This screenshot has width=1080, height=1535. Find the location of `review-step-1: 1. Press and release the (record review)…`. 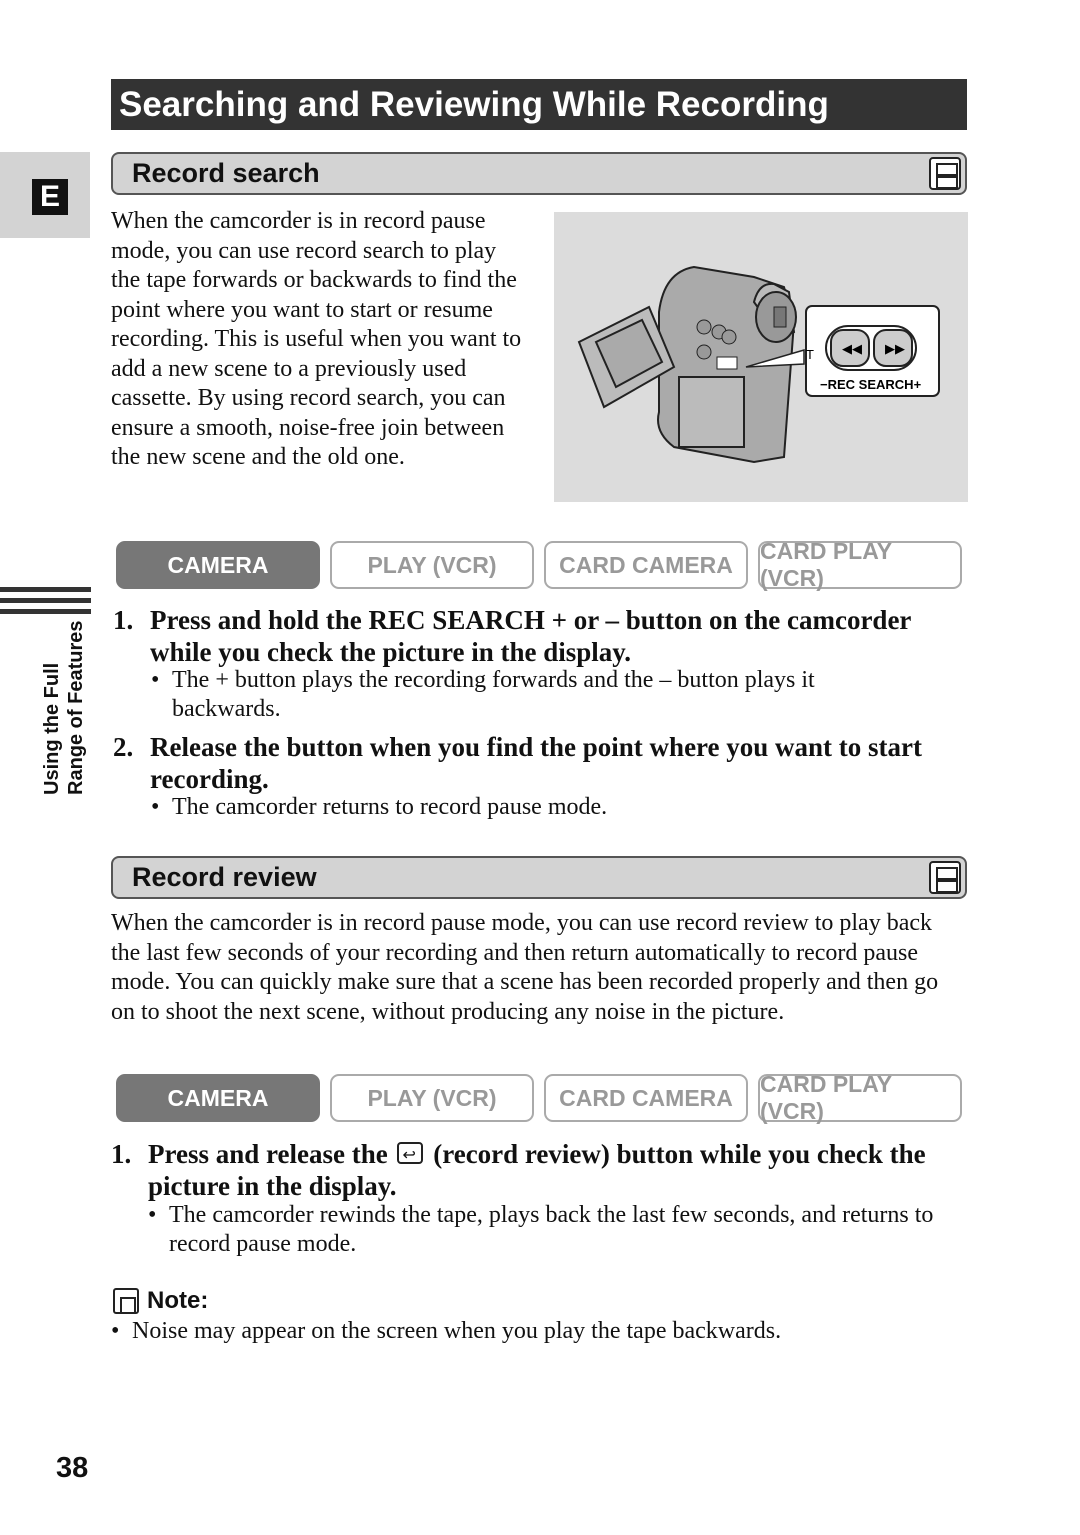

review-step-1: 1. Press and release the (record review)… is located at coordinates (541, 1170).